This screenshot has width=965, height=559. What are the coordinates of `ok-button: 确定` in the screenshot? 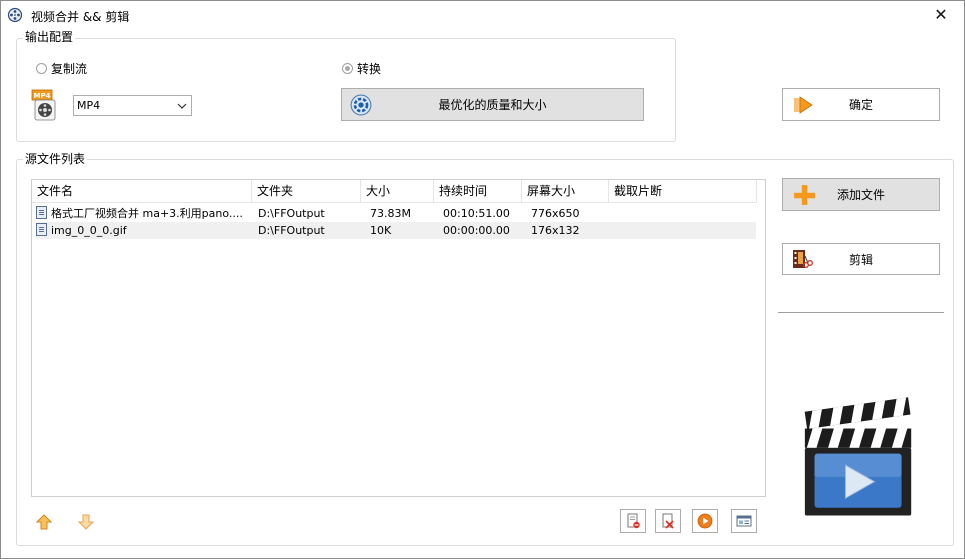 It's located at (861, 104).